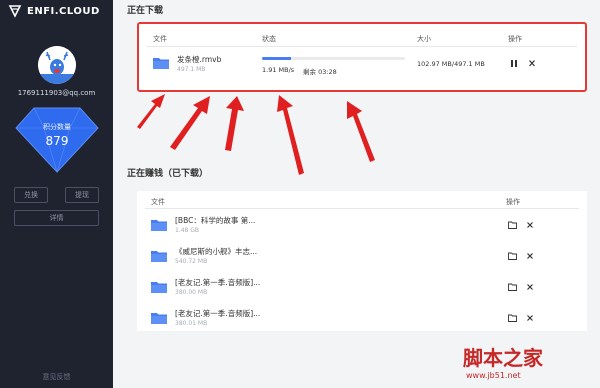  What do you see at coordinates (269, 39) in the screenshot?
I see `header-status: 状态` at bounding box center [269, 39].